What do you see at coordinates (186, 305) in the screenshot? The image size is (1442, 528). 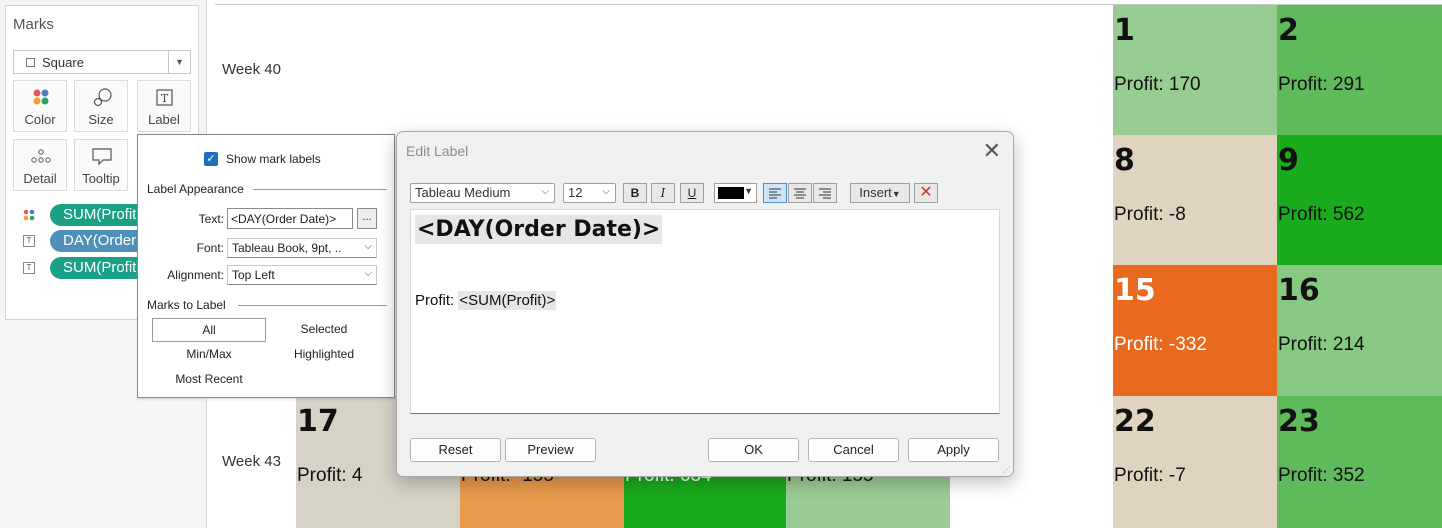 I see `marks-to-label-title: Marks to Label` at bounding box center [186, 305].